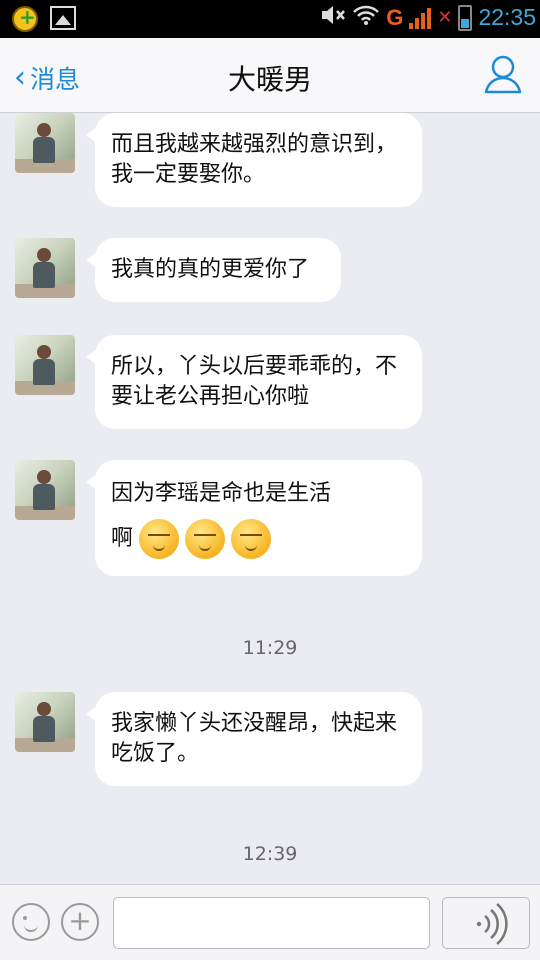  I want to click on message-bubble: 我家懒丫头还没醒昂，快起来吃饭了。, so click(254, 739).